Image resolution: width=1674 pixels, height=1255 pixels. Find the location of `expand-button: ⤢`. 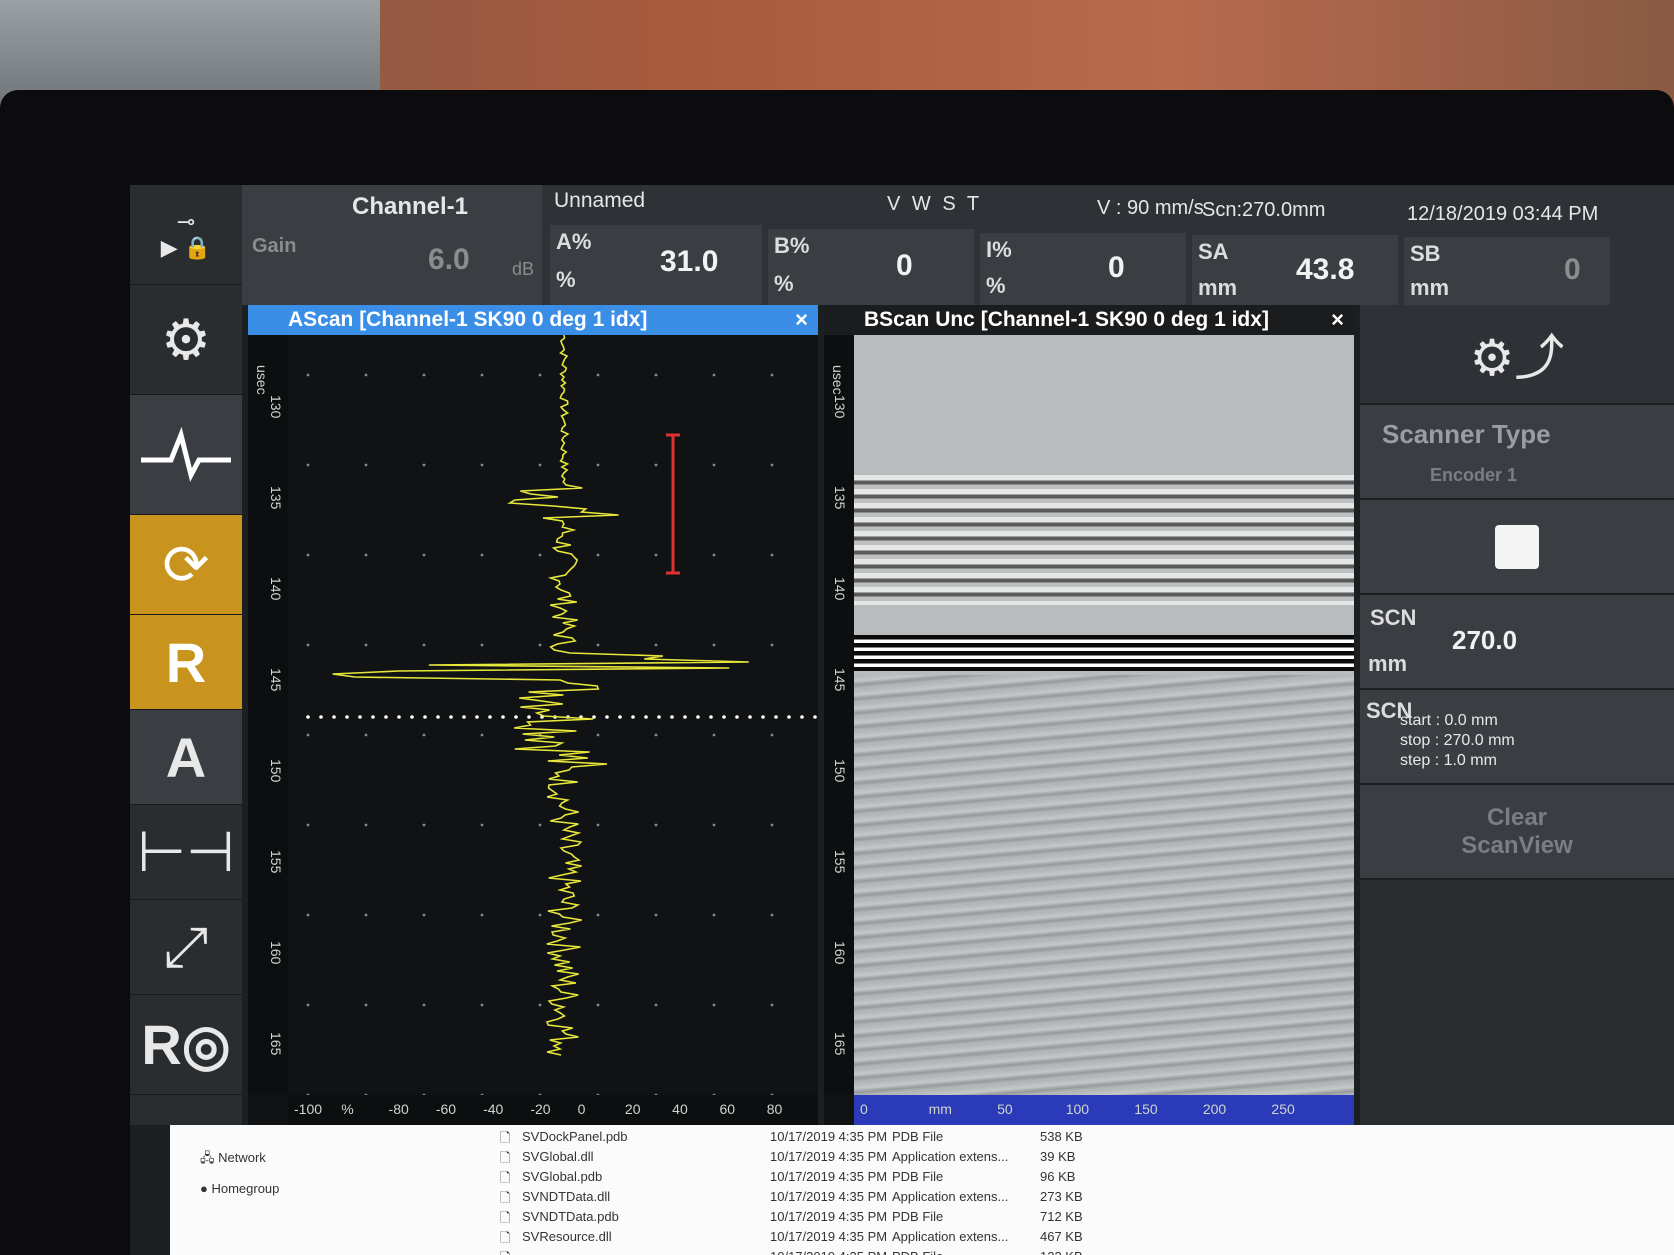

expand-button: ⤢ is located at coordinates (186, 947).